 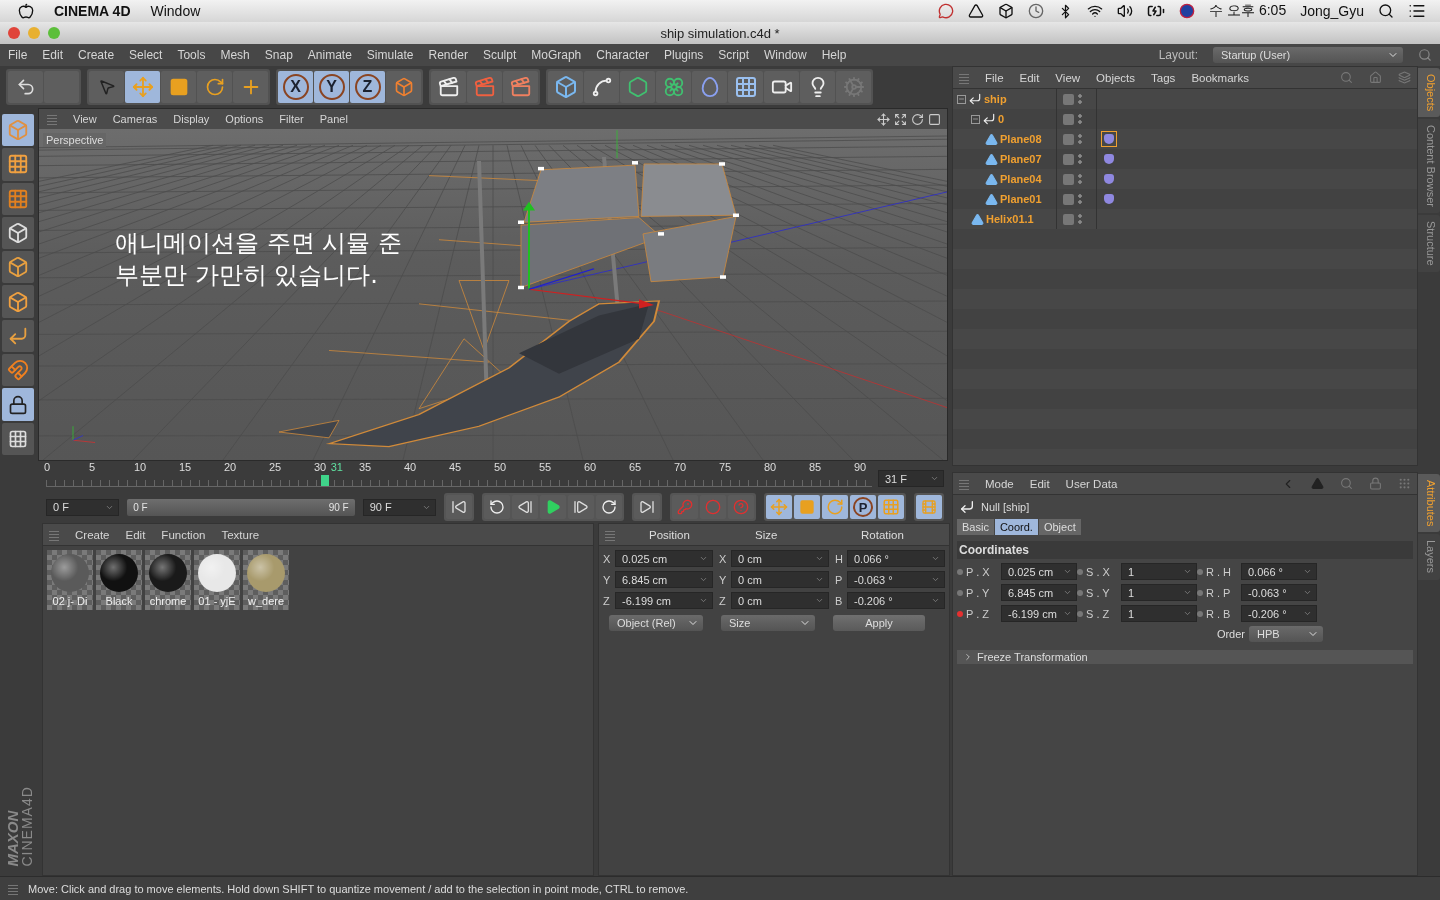 I want to click on menu-item: Mode, so click(x=999, y=483).